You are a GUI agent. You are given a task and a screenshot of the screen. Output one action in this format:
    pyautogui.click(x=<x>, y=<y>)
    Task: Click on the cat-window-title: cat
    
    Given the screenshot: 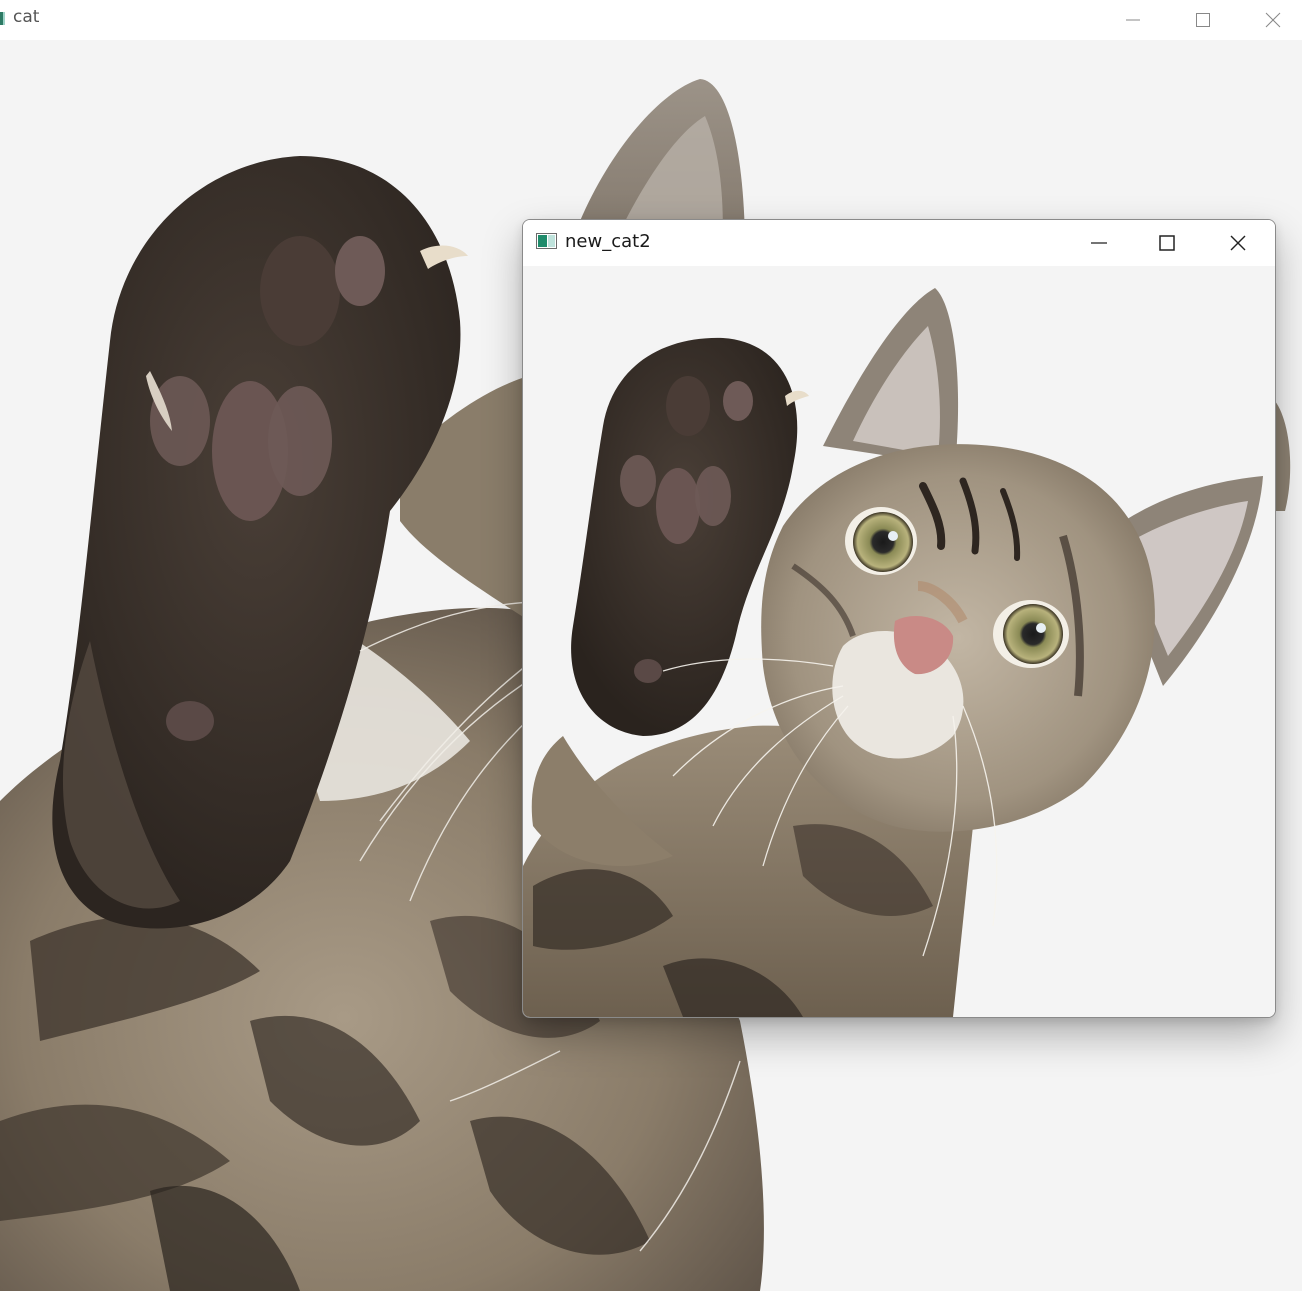 What is the action you would take?
    pyautogui.click(x=26, y=17)
    